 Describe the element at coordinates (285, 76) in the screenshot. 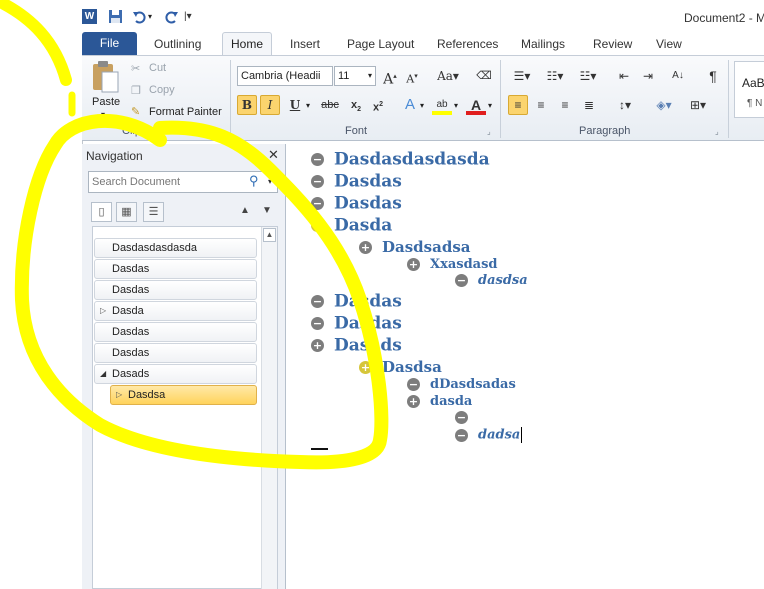

I see `font-name-combo: Cambria (Headii` at that location.